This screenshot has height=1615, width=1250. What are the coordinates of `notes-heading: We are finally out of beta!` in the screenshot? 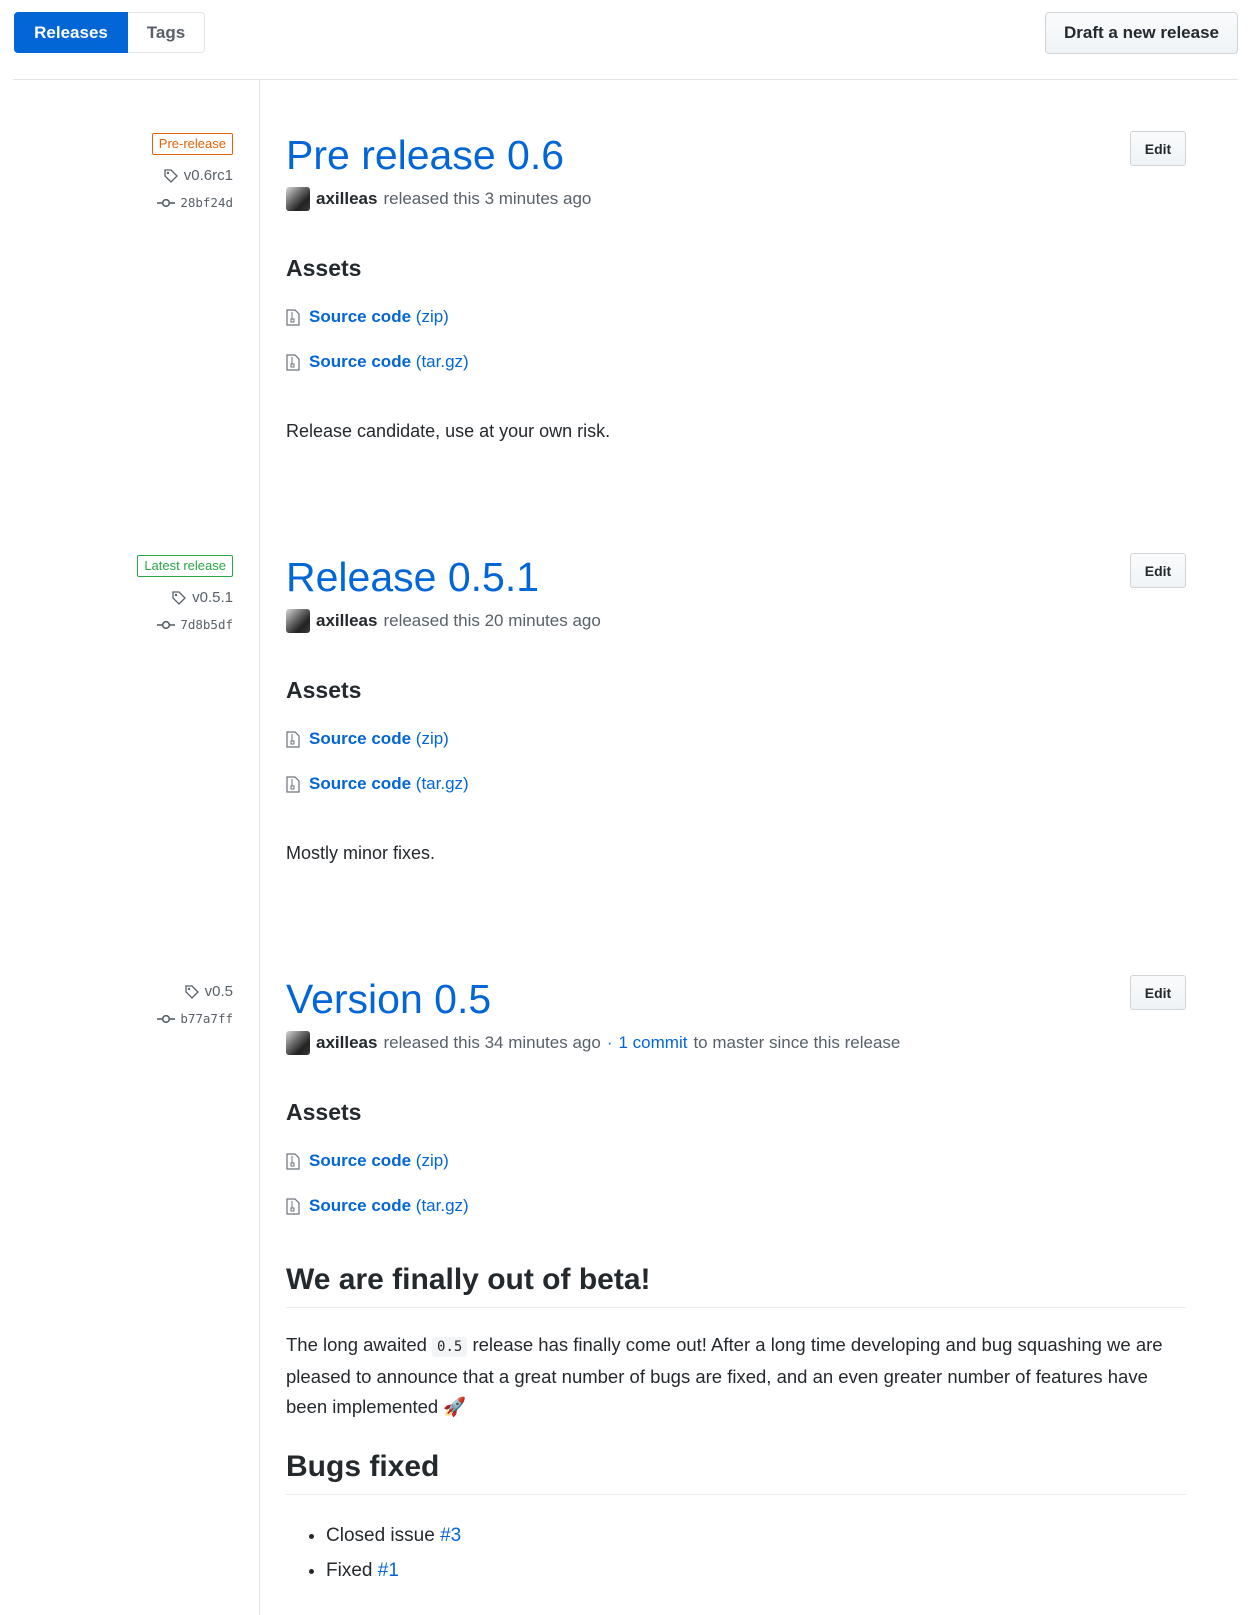 It's located at (736, 1285).